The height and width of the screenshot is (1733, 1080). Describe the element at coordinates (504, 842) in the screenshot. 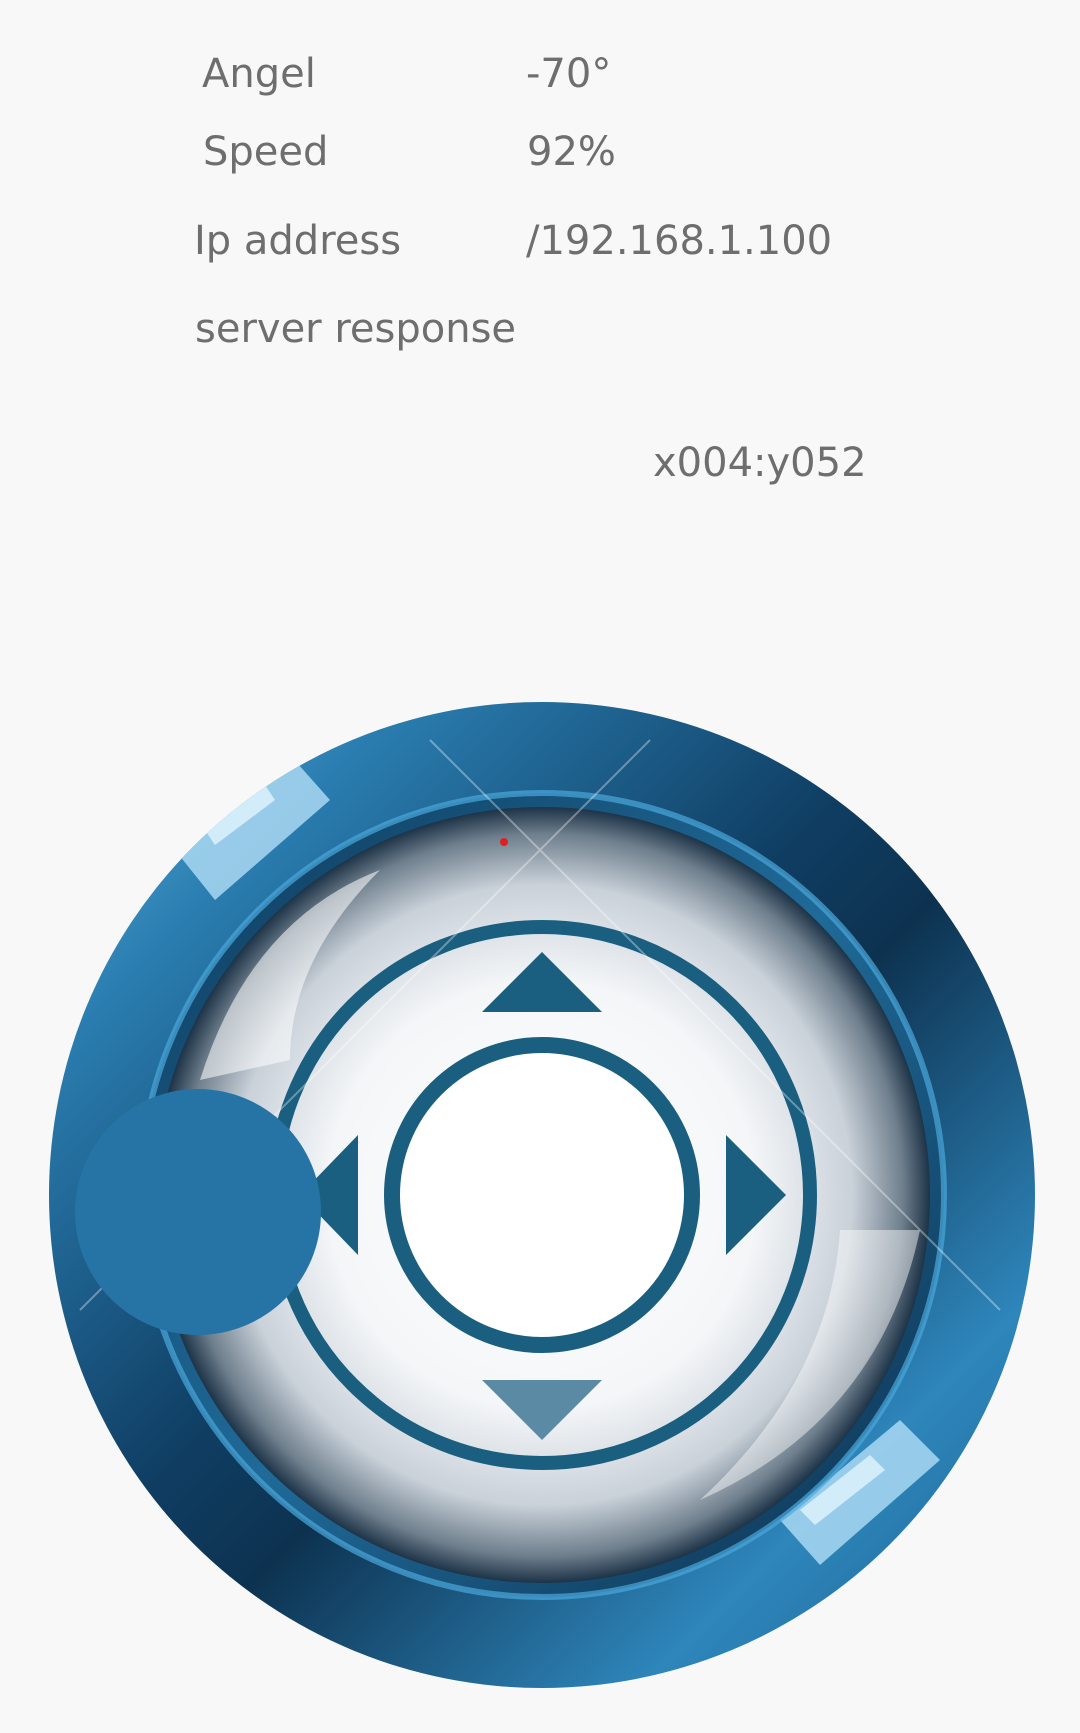

I see `indicator-dot` at that location.